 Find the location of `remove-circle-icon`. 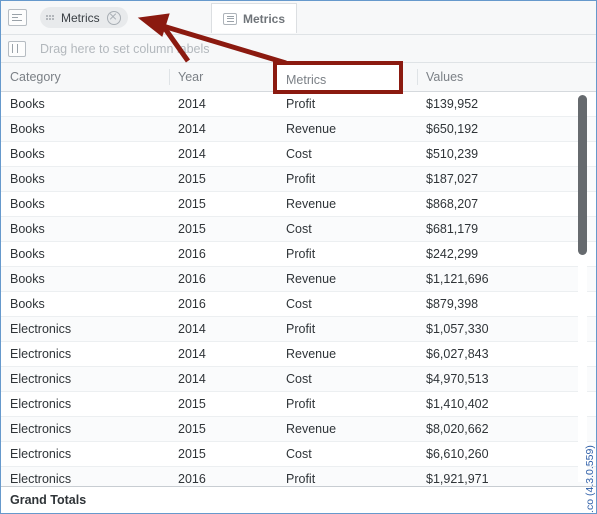

remove-circle-icon is located at coordinates (113, 17).